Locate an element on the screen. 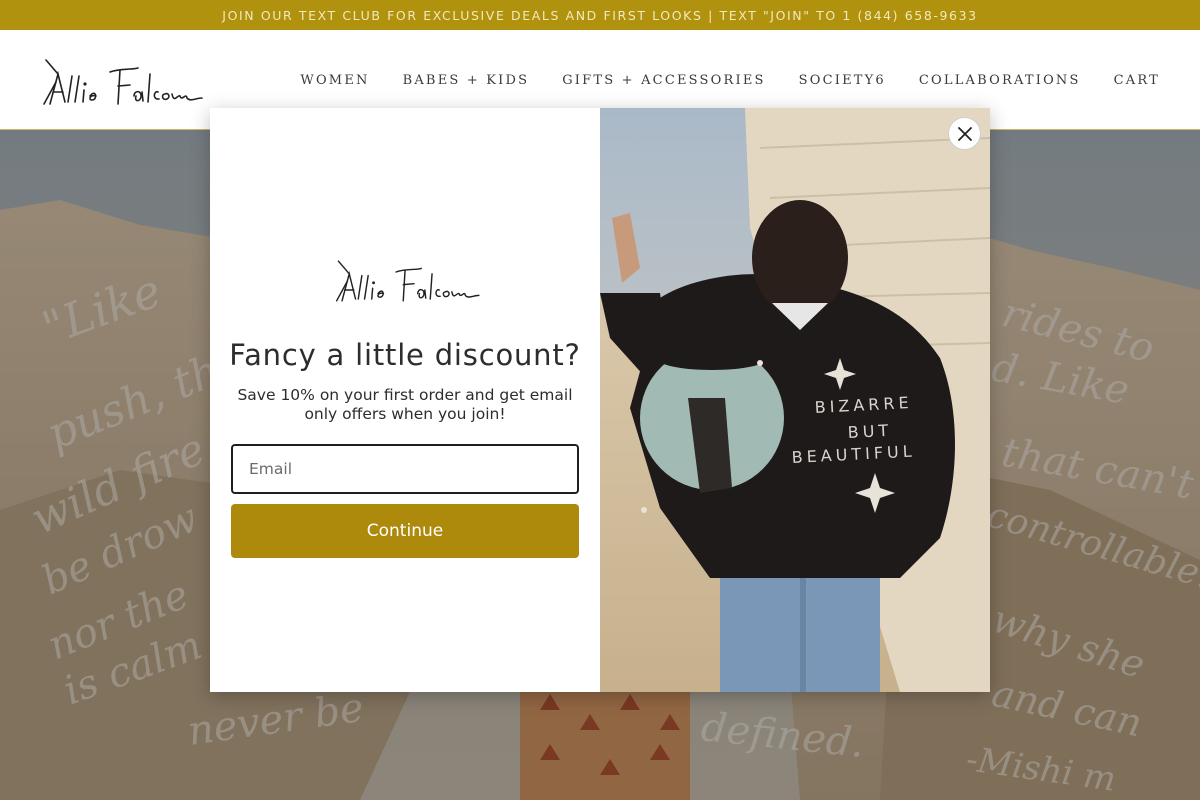 The image size is (1200, 800). nav-cart: CART is located at coordinates (1137, 80).